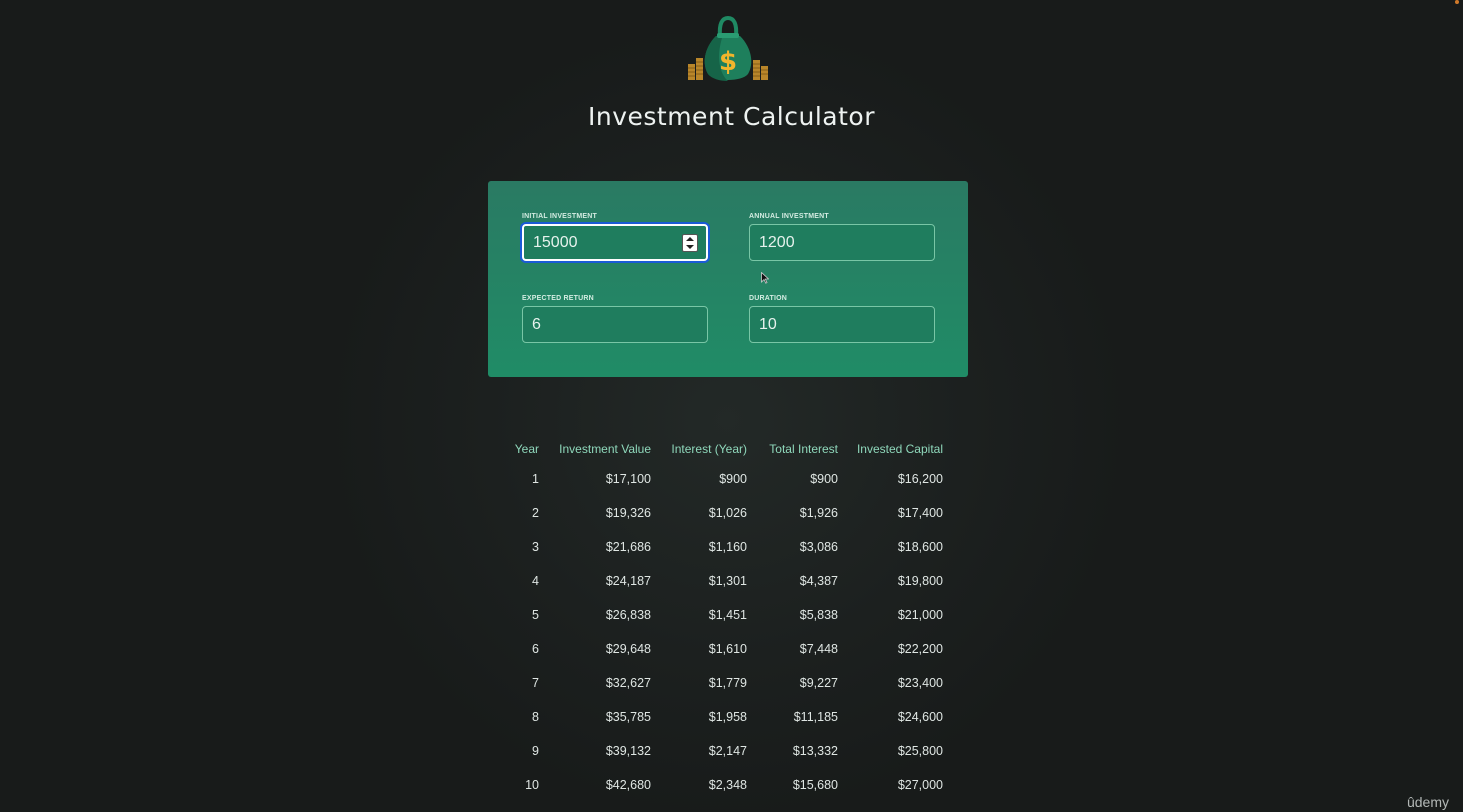 Image resolution: width=1463 pixels, height=812 pixels. What do you see at coordinates (920, 751) in the screenshot?
I see `table-cell: $25,800` at bounding box center [920, 751].